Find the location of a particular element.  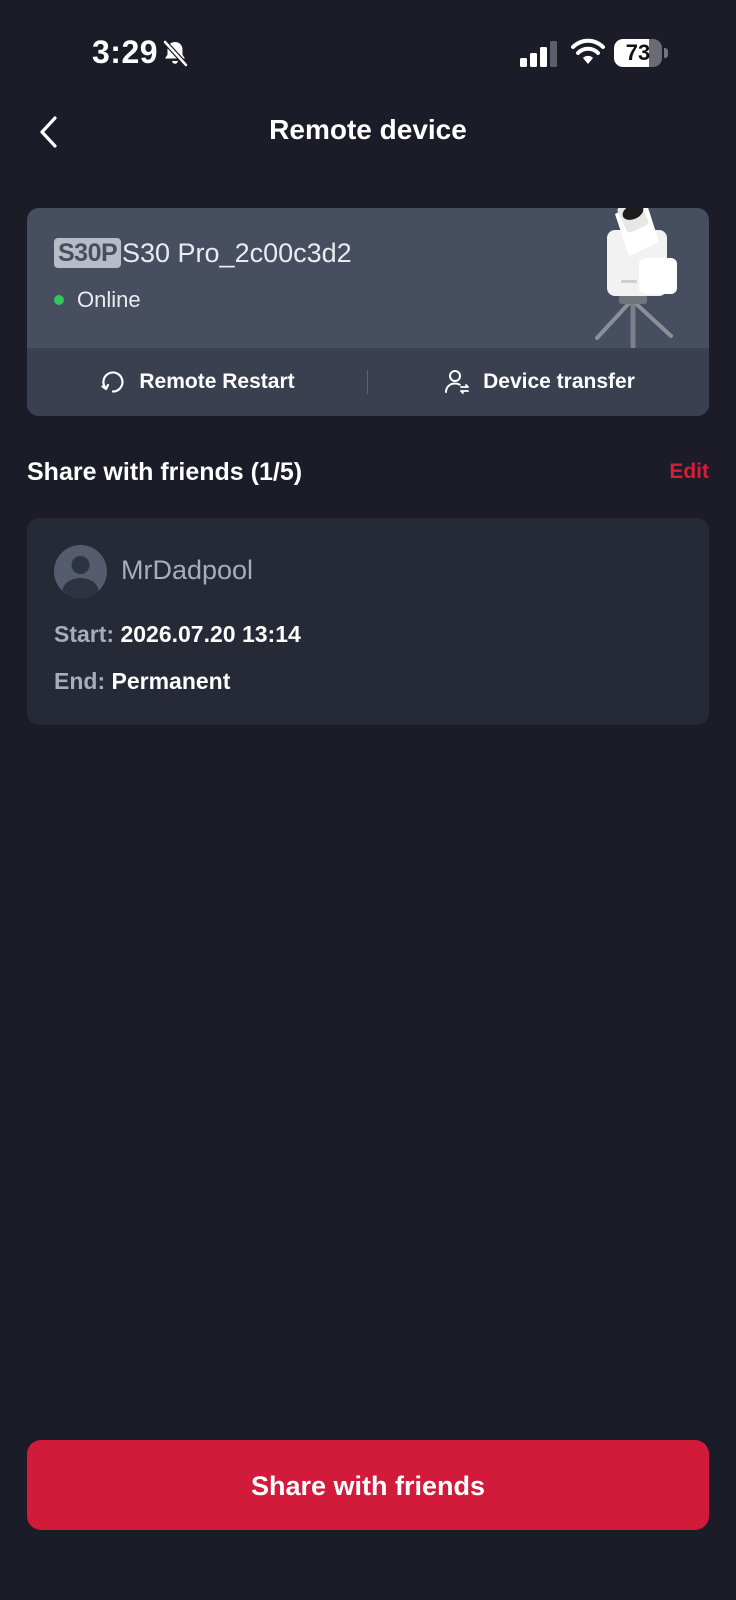

bell-slash-icon is located at coordinates (175, 53).